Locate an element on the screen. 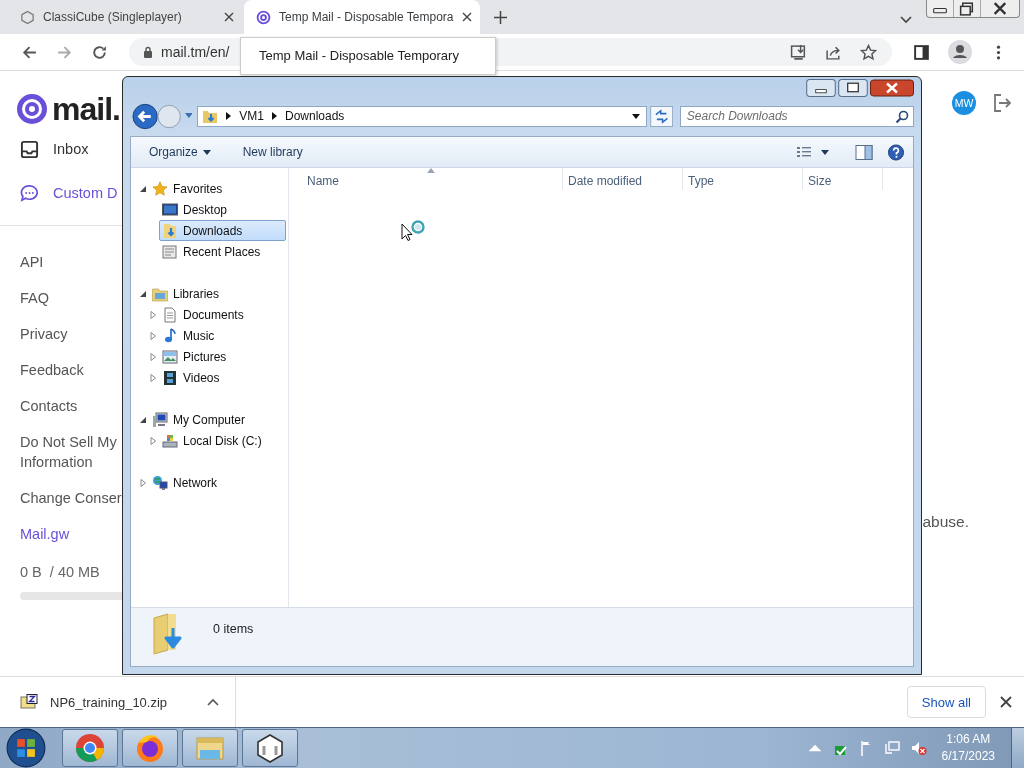 This screenshot has width=1024, height=768. search-field: Search Downloads is located at coordinates (796, 116).